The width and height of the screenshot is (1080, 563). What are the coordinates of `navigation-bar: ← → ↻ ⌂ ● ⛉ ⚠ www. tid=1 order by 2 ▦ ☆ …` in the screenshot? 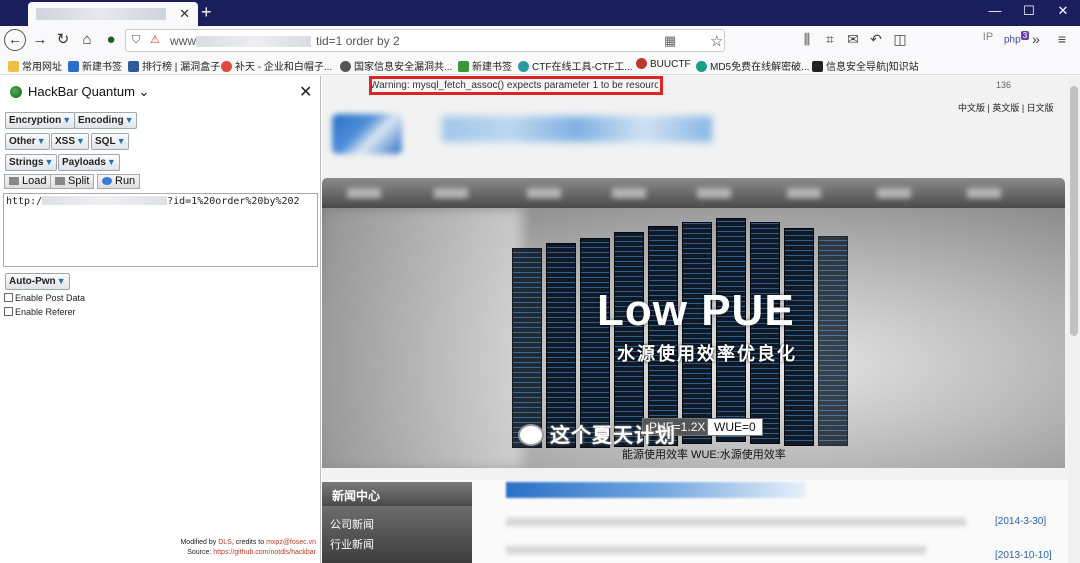 It's located at (540, 40).